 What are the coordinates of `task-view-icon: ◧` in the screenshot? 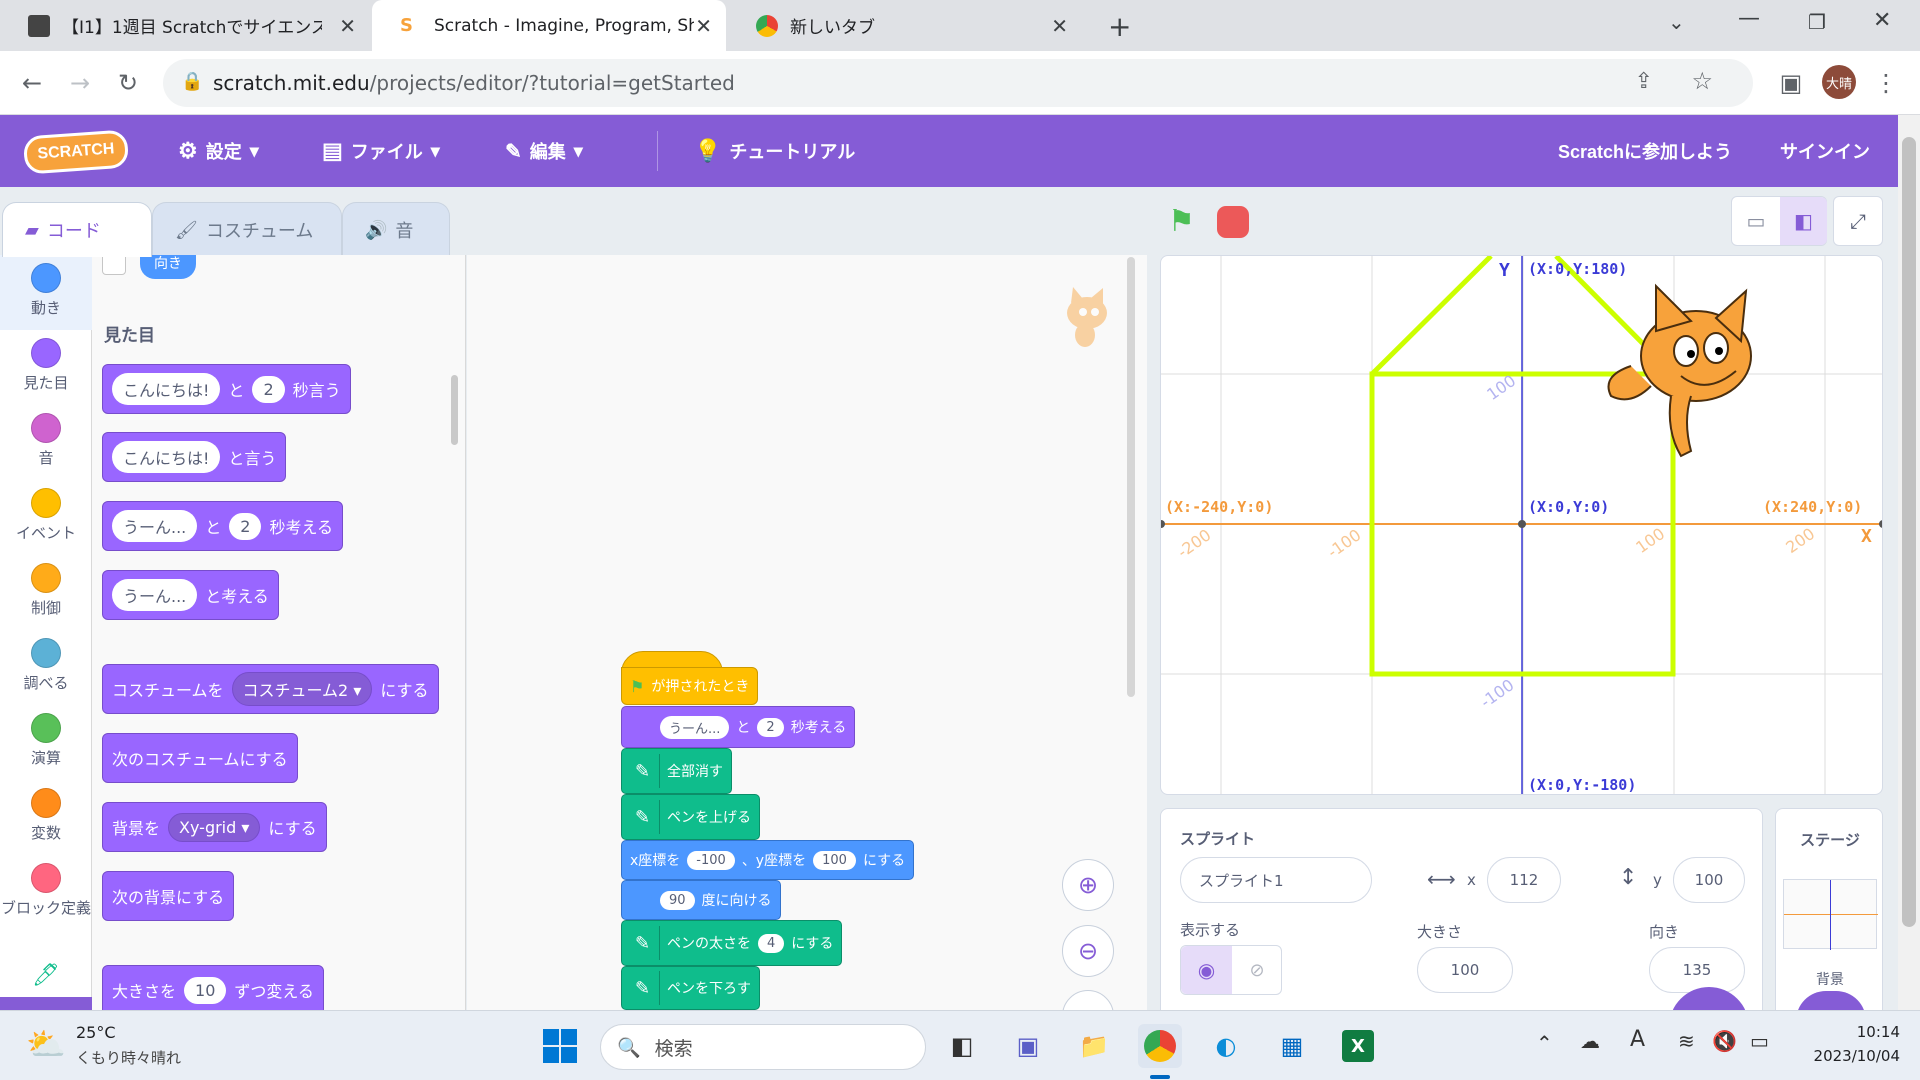 It's located at (962, 1046).